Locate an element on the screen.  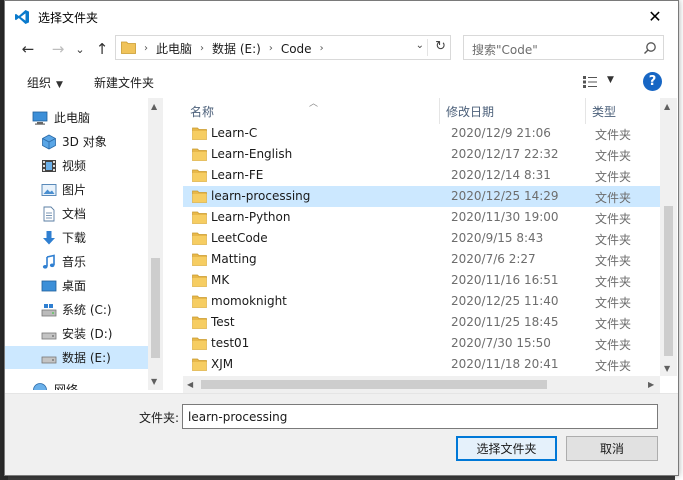
scroll-right-icon: ▶ is located at coordinates (651, 384).